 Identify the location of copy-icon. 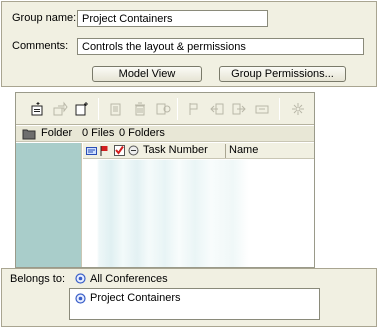
(116, 109).